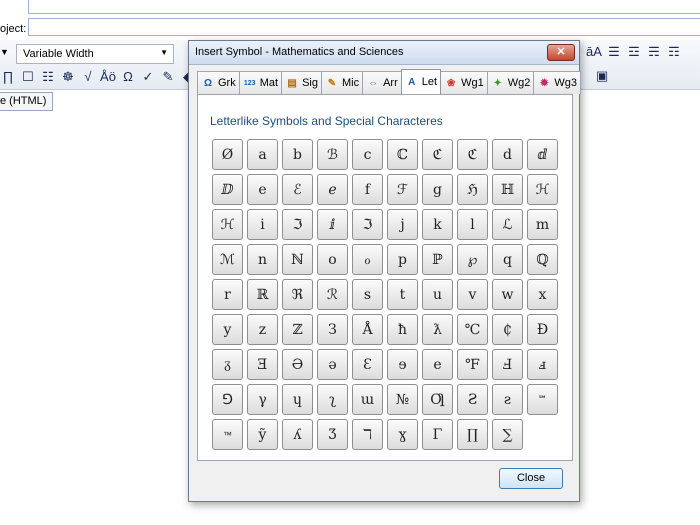 This screenshot has height=525, width=700. I want to click on symbol-button: i, so click(262, 224).